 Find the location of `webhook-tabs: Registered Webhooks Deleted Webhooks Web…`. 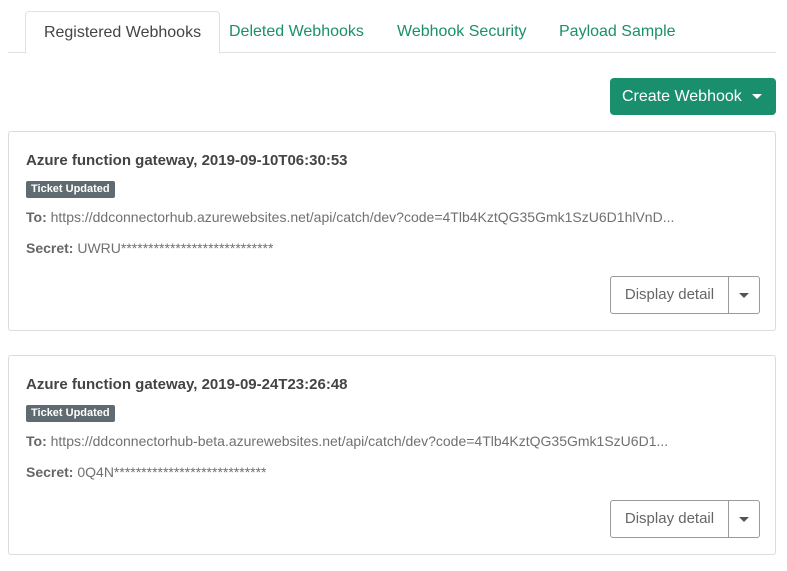

webhook-tabs: Registered Webhooks Deleted Webhooks Web… is located at coordinates (392, 32).